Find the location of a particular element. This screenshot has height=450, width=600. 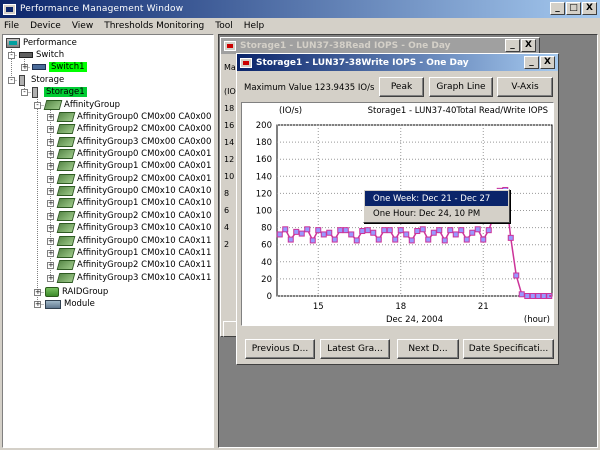

tree-node-affinity-item: AffinityGroup0 CM0x00 CA0x01 is located at coordinates (133, 154).